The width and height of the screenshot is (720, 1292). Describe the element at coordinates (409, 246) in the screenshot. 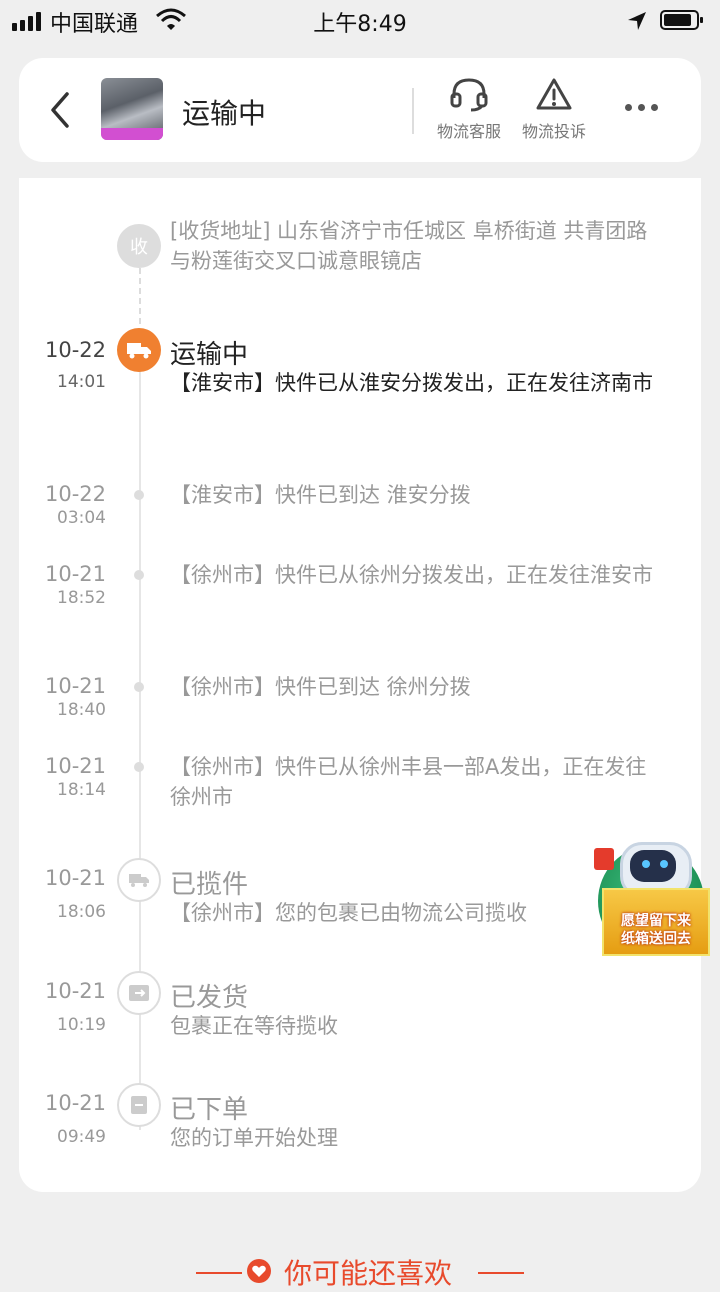

I see `address-text: [收货地址] 山东省济宁市任城区 阜桥街道 共青团路与粉莲街交叉口诚意眼镜店` at that location.